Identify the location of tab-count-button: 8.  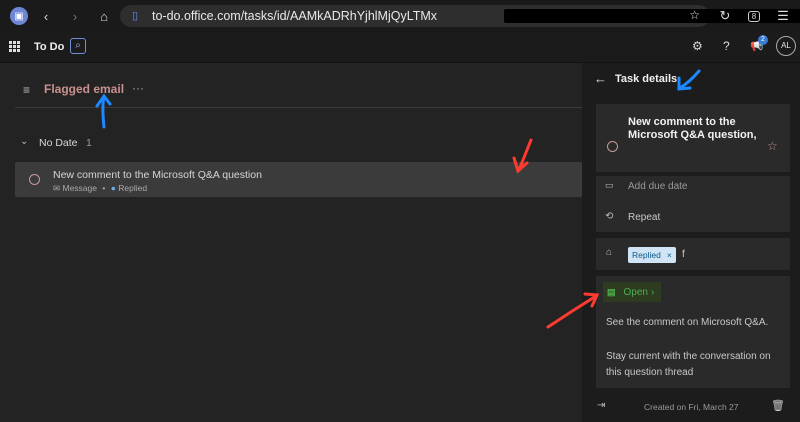
(754, 16).